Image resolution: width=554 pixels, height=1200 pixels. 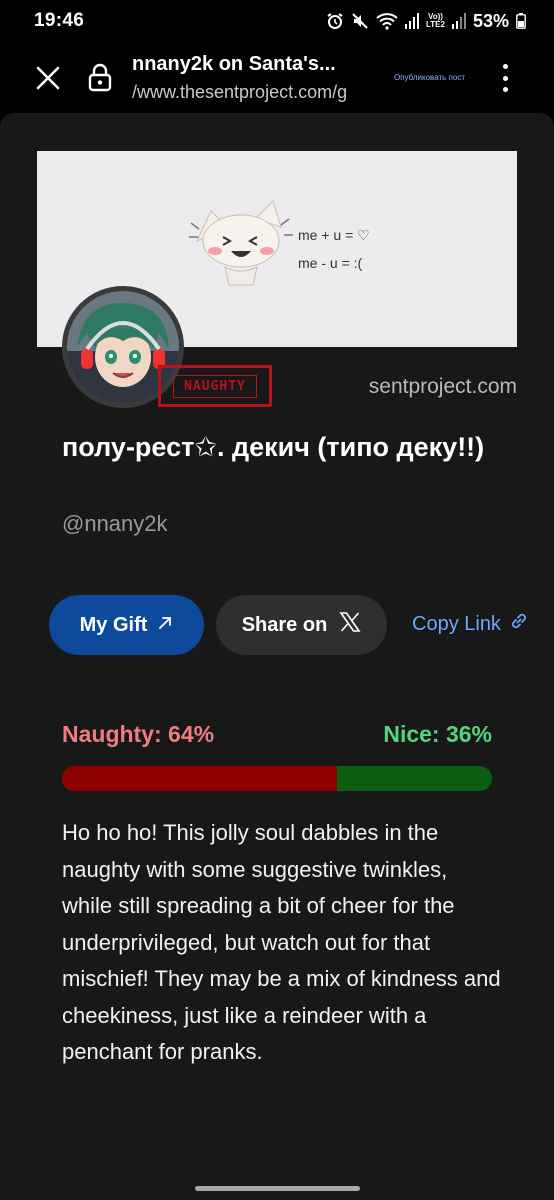 What do you see at coordinates (350, 625) in the screenshot?
I see `x-logo-icon` at bounding box center [350, 625].